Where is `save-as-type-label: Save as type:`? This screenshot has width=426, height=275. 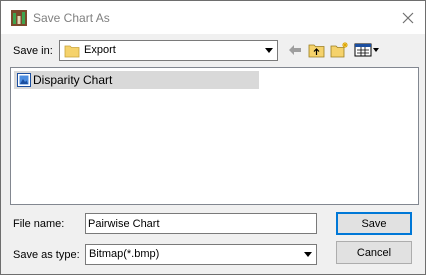
save-as-type-label: Save as type: is located at coordinates (46, 255).